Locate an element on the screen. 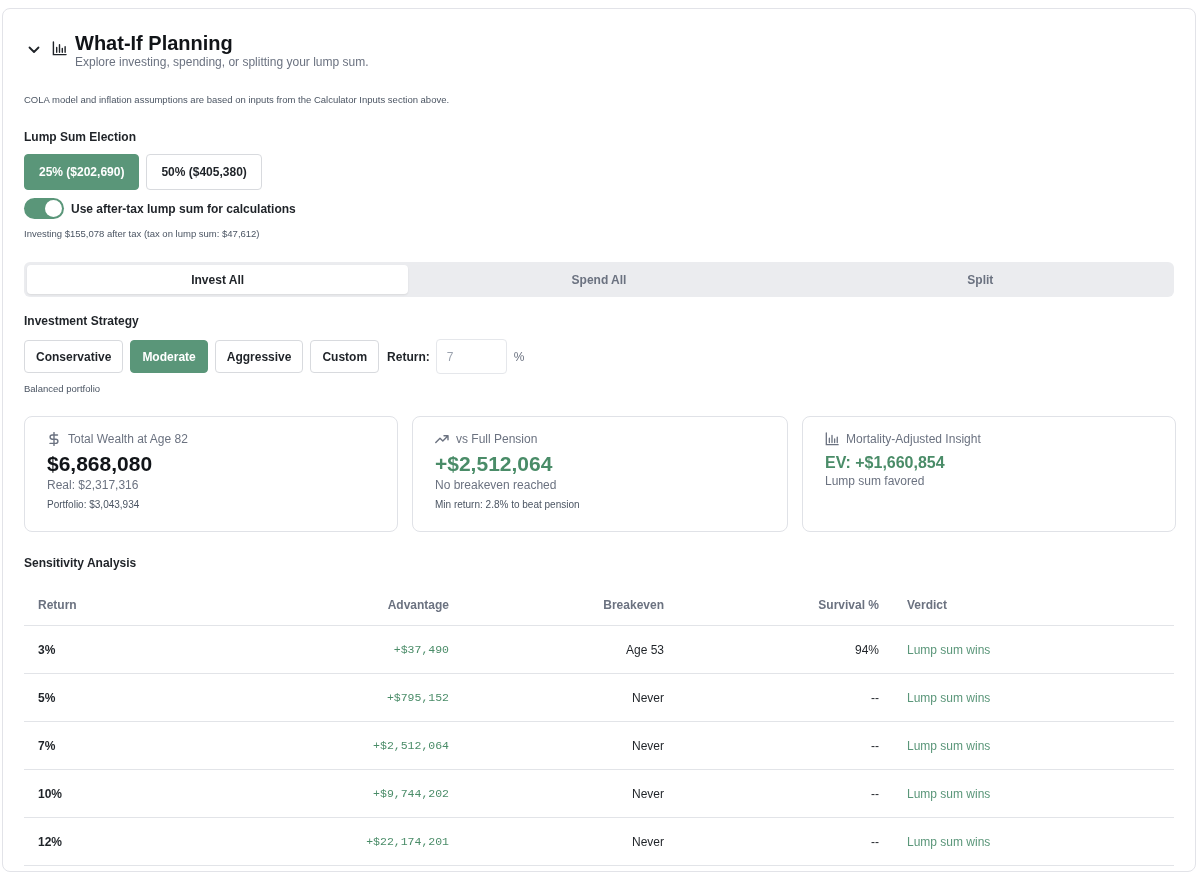 Image resolution: width=1200 pixels, height=876 pixels. sensitivity-title: Sensitivity Analysis is located at coordinates (81, 563).